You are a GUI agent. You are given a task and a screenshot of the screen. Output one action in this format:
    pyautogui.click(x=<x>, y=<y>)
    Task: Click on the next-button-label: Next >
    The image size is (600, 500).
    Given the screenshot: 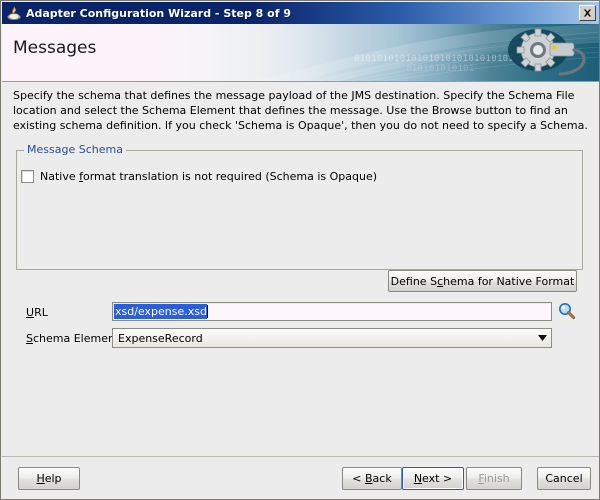 What is the action you would take?
    pyautogui.click(x=433, y=478)
    